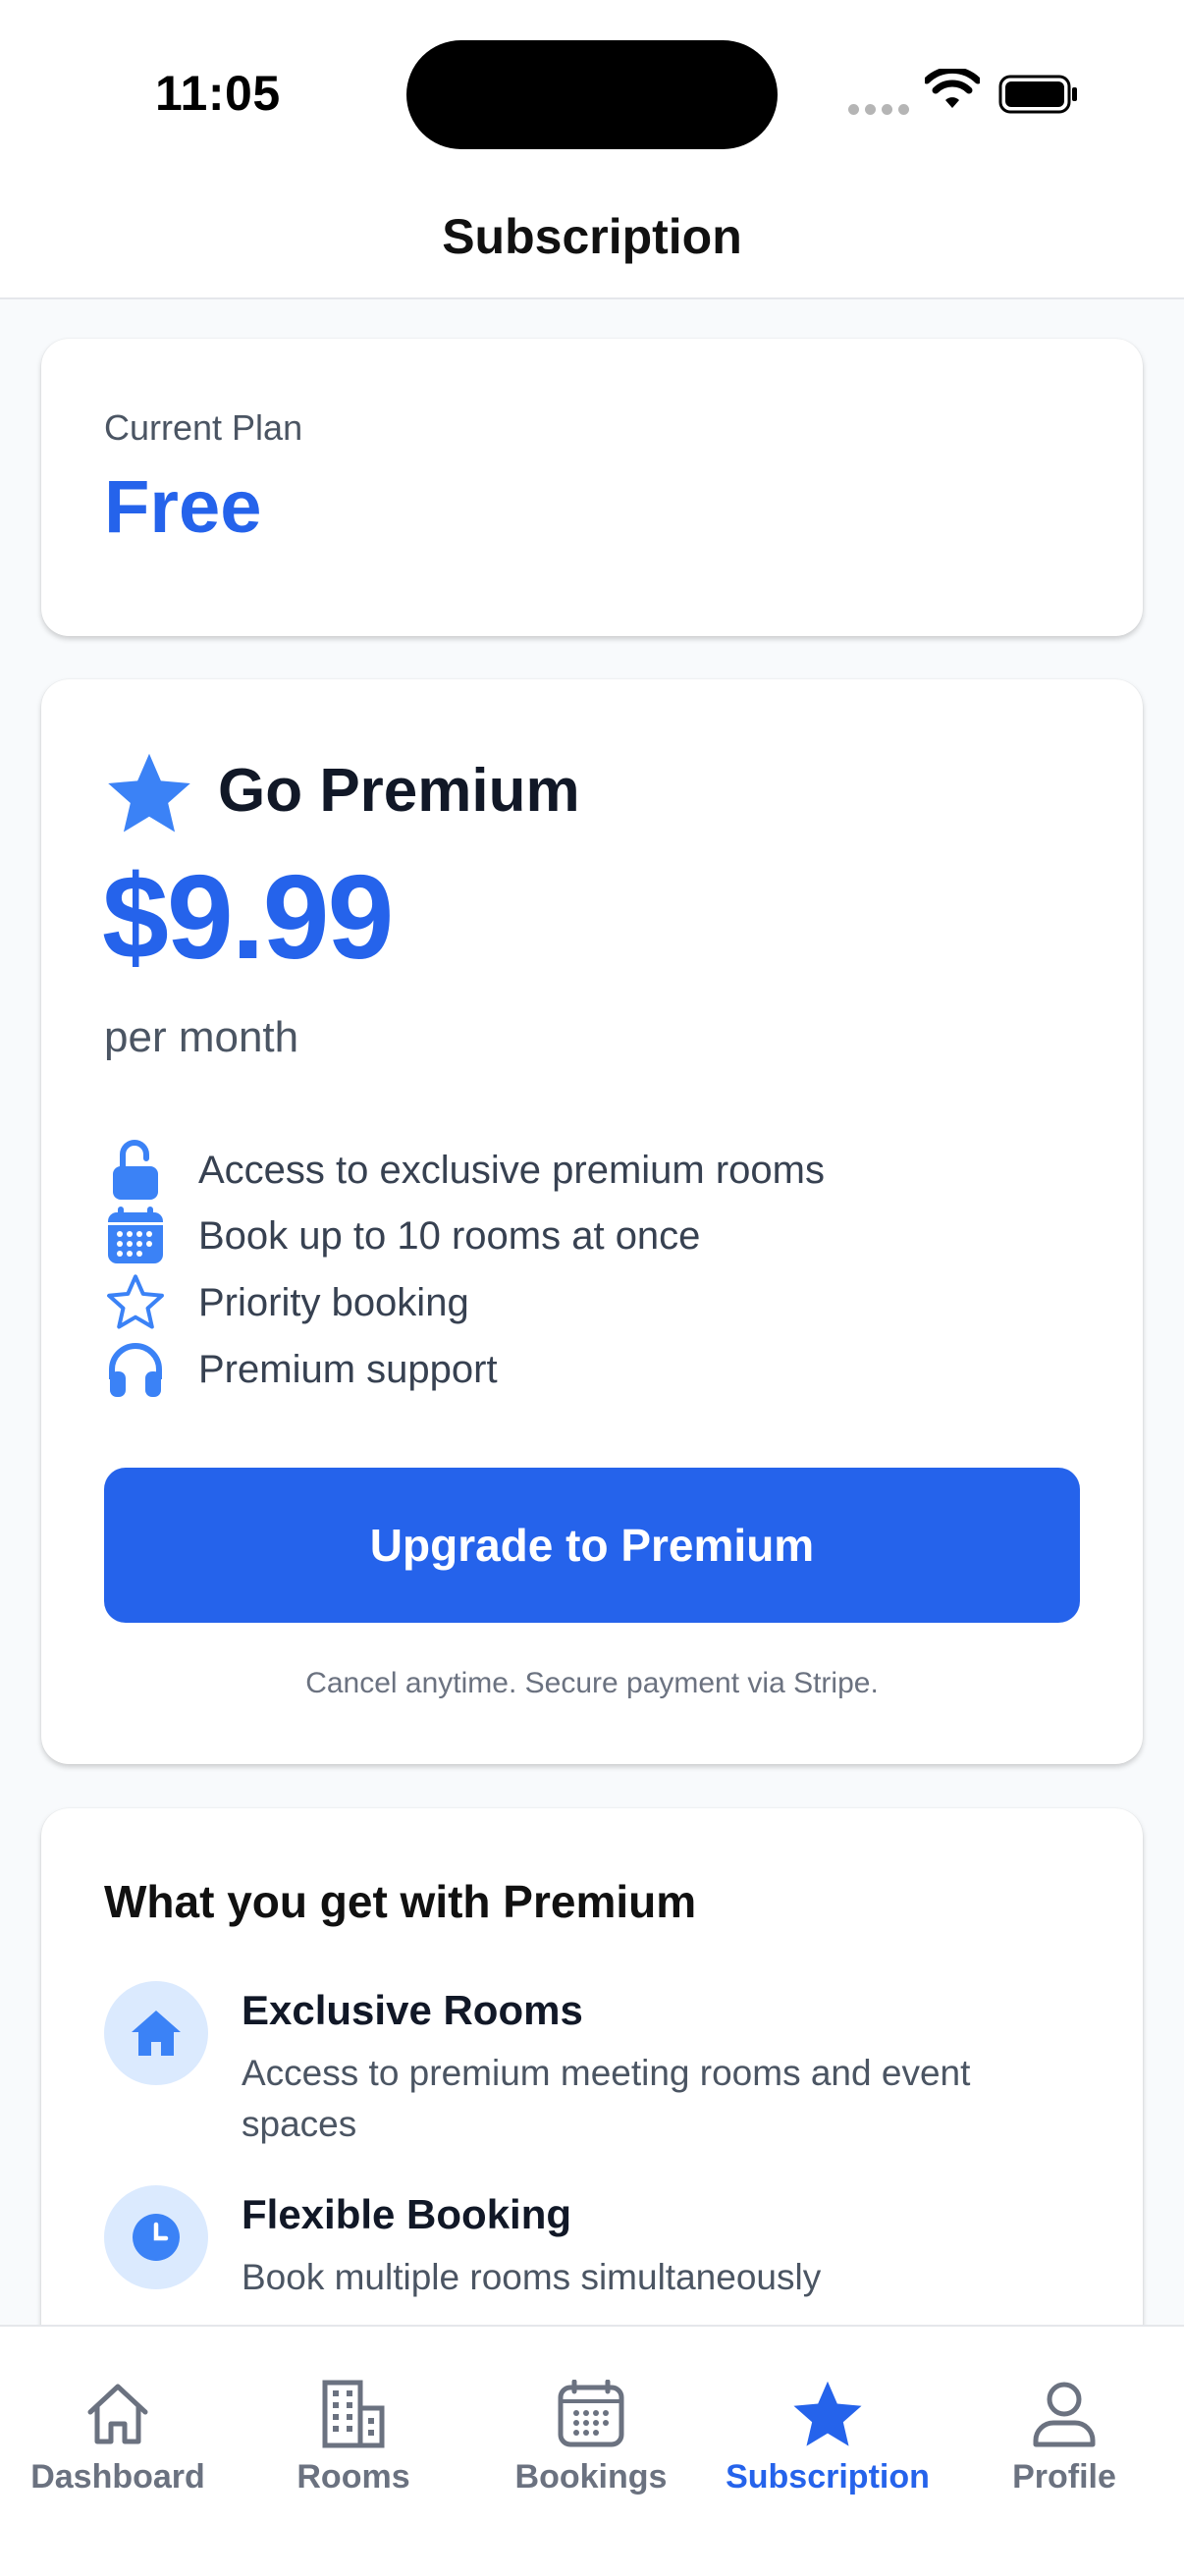 The height and width of the screenshot is (2576, 1184). I want to click on page-title: Subscription, so click(592, 236).